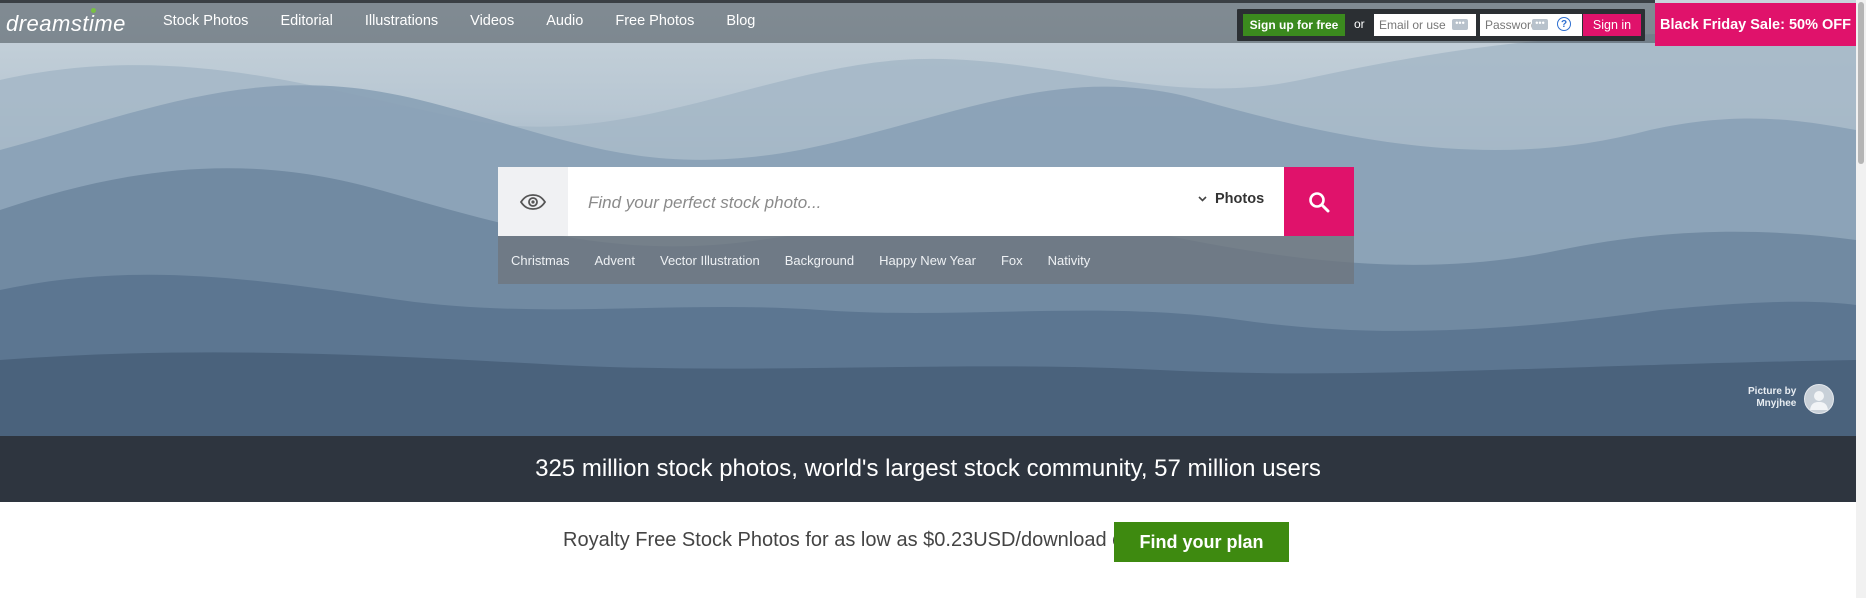 The width and height of the screenshot is (1866, 598). I want to click on visual-search-button, so click(533, 201).